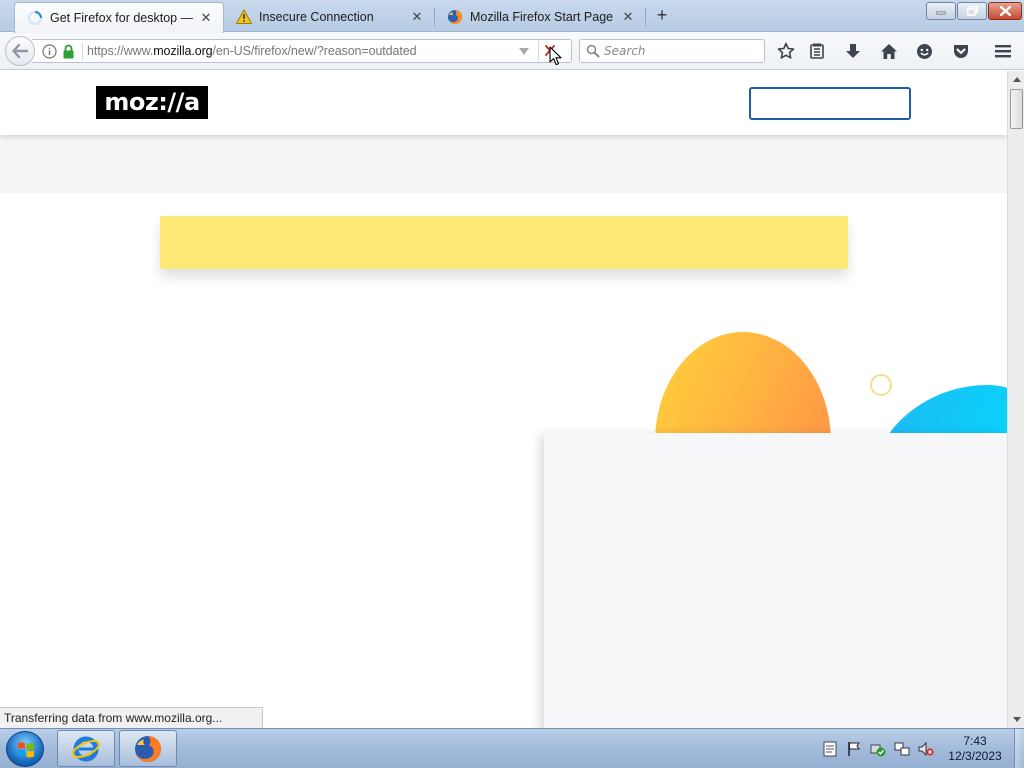 This screenshot has width=1024, height=768. I want to click on tab-insecure-connection: Insecure Connection ✕, so click(329, 17).